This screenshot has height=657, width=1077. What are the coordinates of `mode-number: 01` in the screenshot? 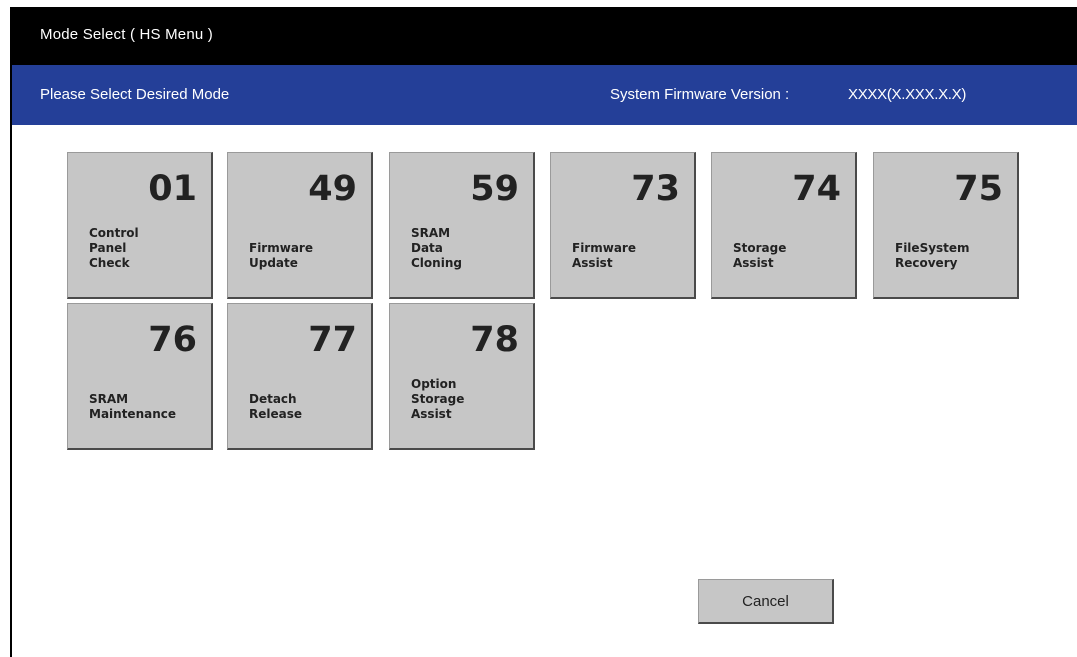 It's located at (172, 189).